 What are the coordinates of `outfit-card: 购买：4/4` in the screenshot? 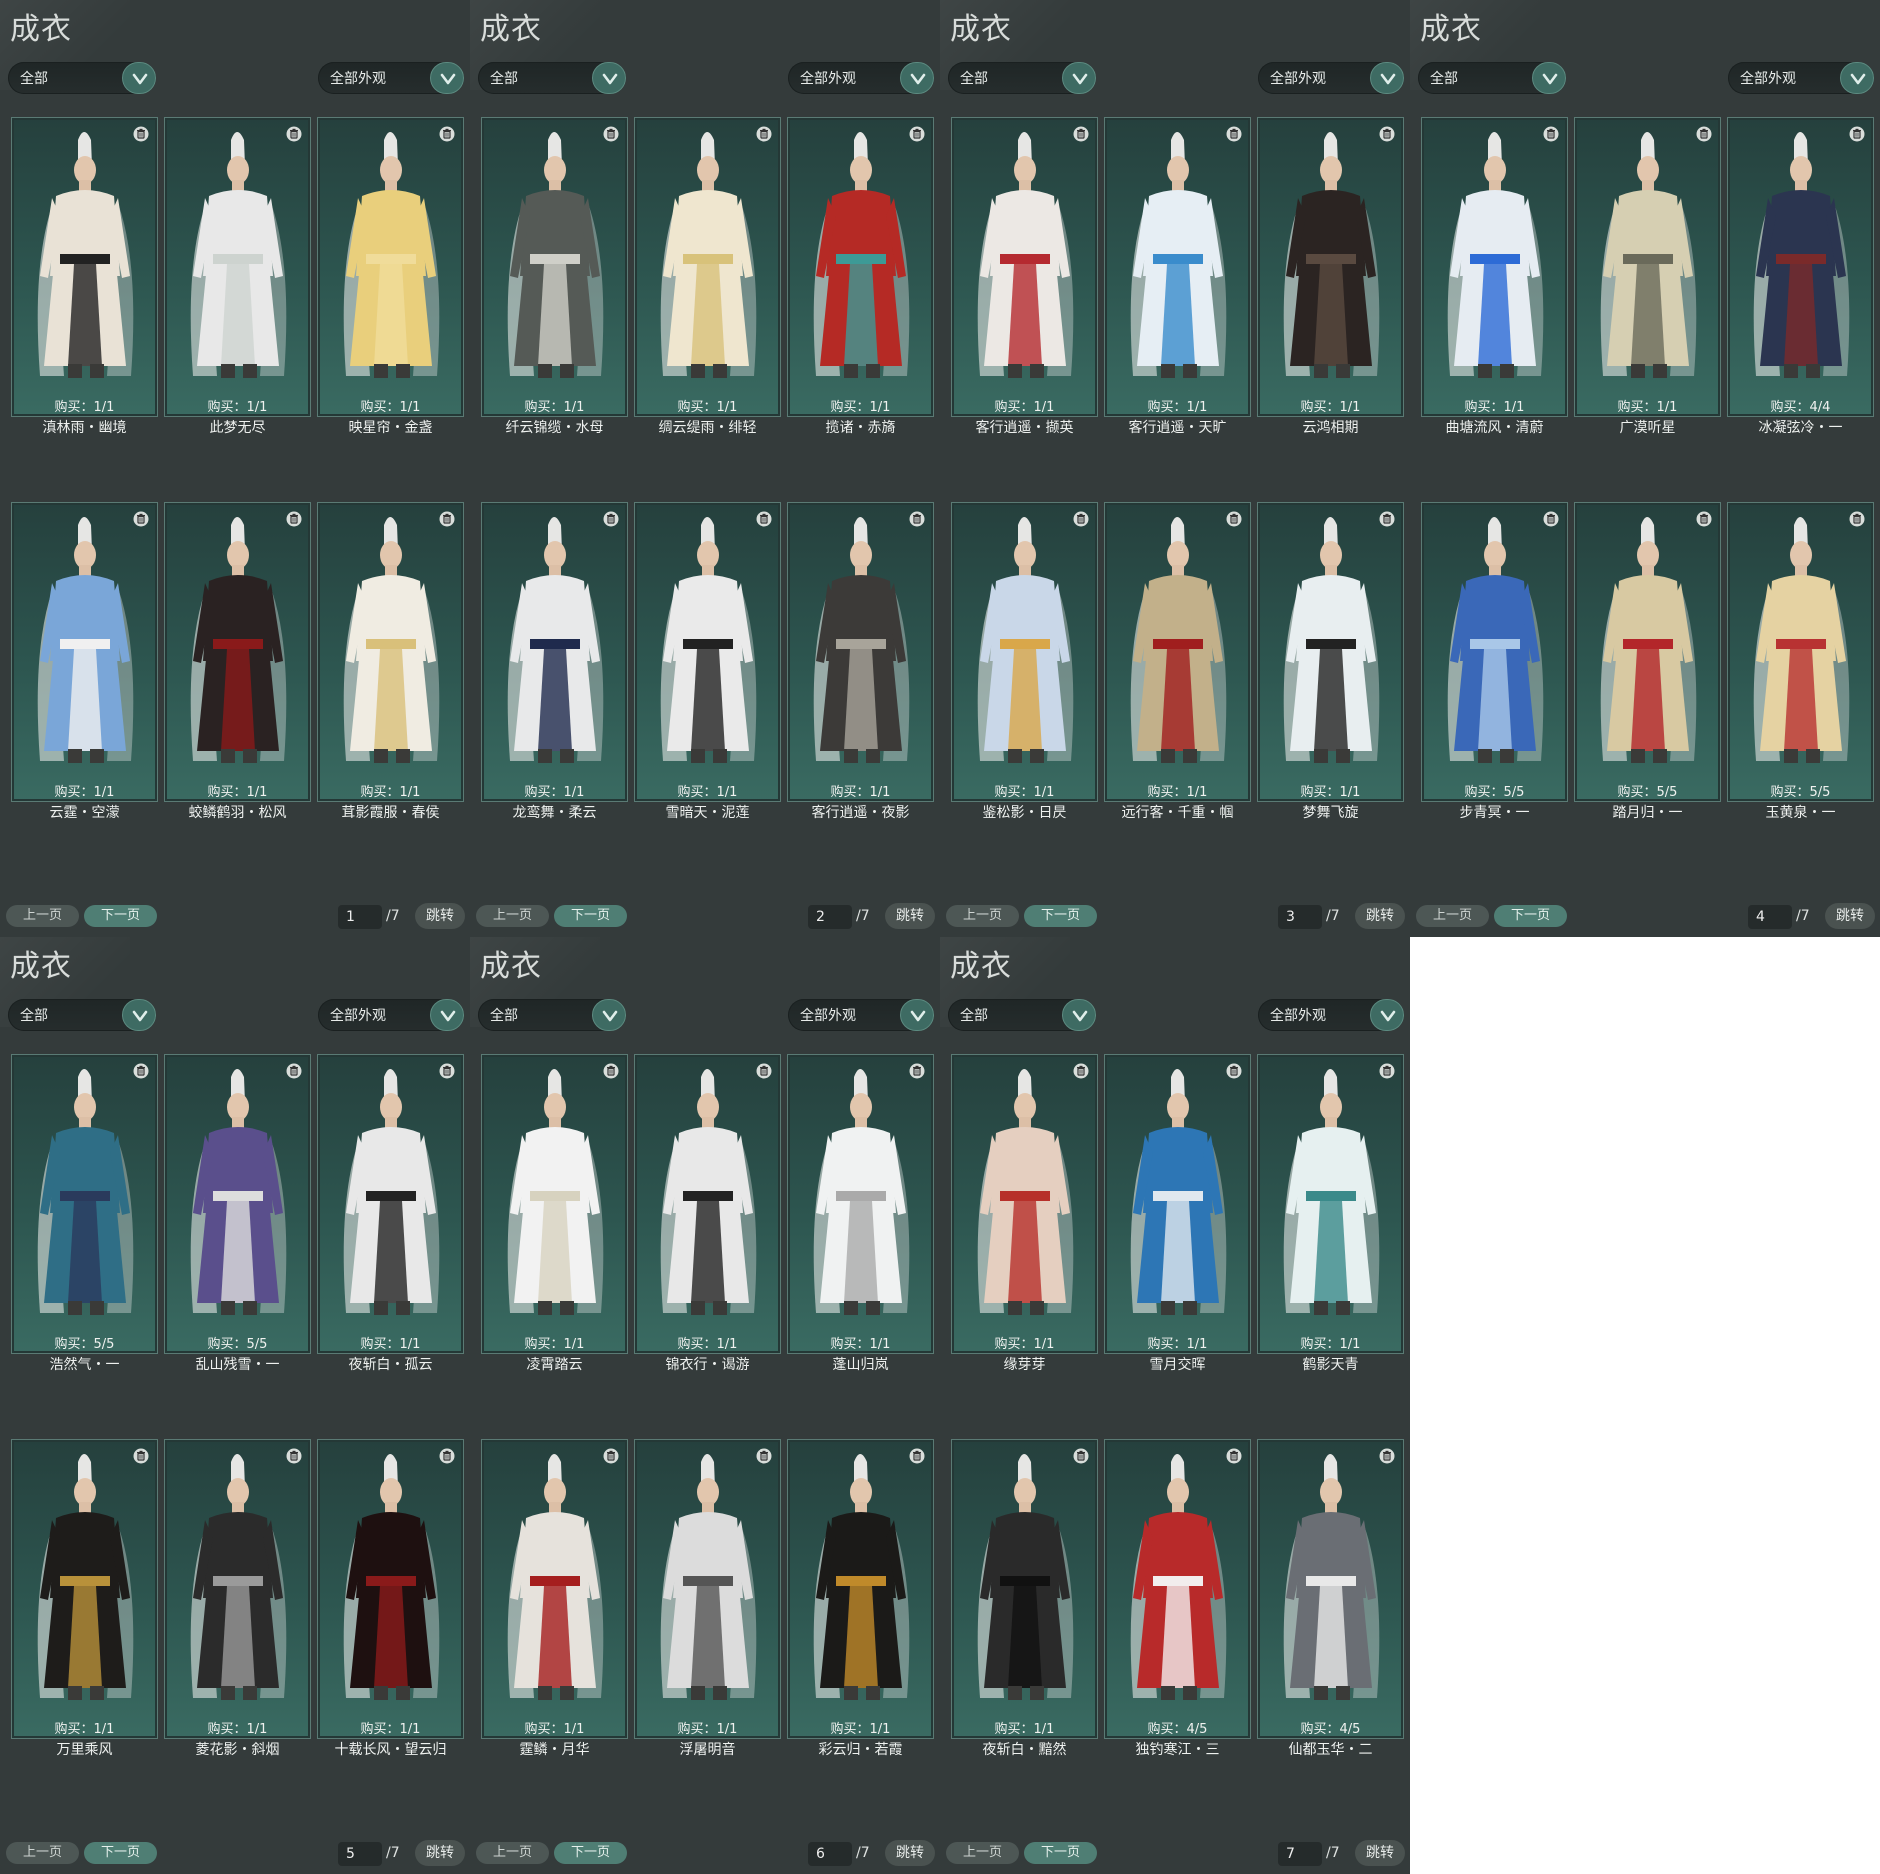 It's located at (1800, 267).